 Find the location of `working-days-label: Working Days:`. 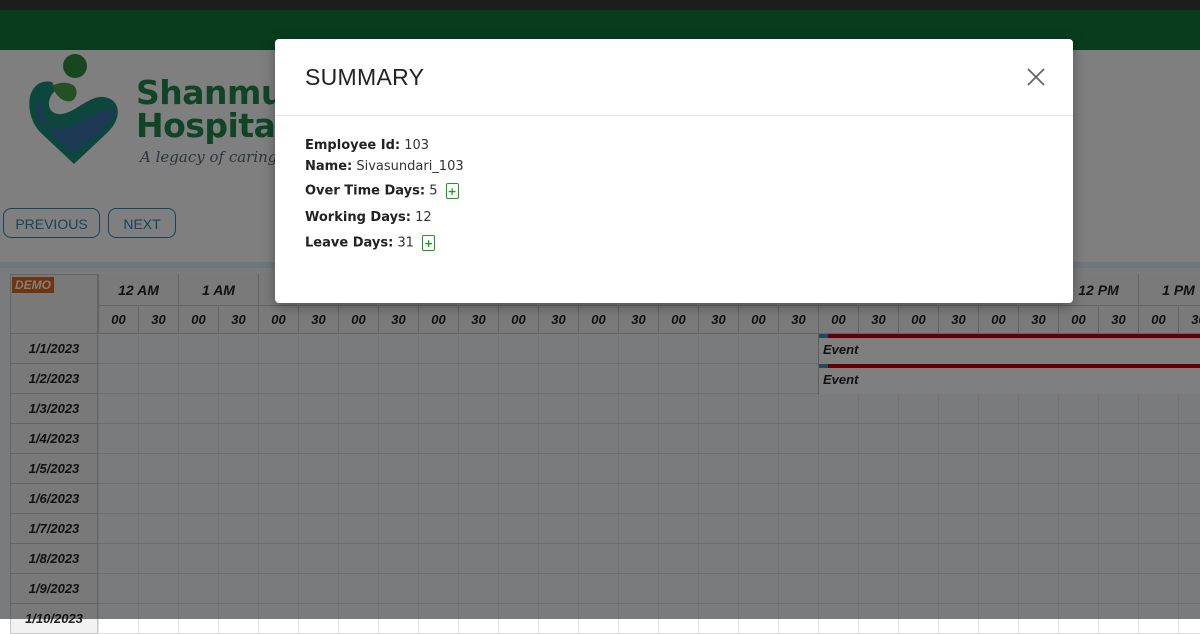

working-days-label: Working Days: is located at coordinates (358, 217).